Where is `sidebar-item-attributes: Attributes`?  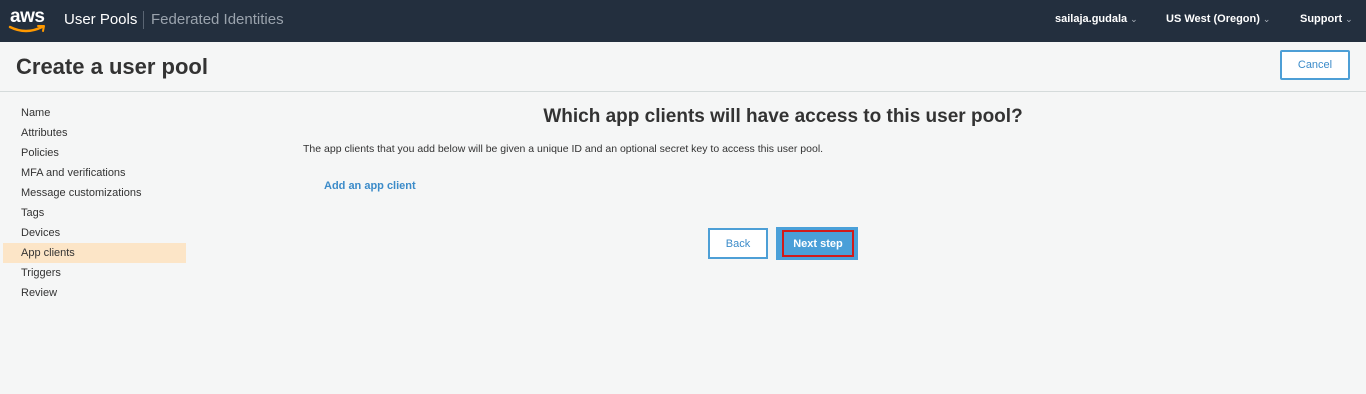
sidebar-item-attributes: Attributes is located at coordinates (94, 133).